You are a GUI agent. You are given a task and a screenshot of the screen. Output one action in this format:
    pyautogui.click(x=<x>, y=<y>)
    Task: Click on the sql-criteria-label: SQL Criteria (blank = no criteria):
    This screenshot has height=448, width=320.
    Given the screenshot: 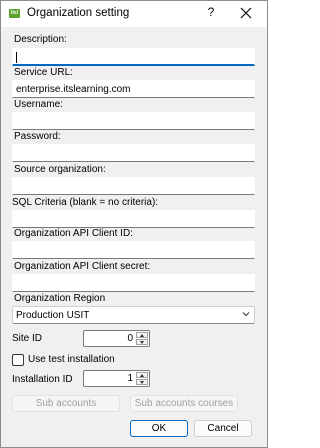 What is the action you would take?
    pyautogui.click(x=85, y=202)
    